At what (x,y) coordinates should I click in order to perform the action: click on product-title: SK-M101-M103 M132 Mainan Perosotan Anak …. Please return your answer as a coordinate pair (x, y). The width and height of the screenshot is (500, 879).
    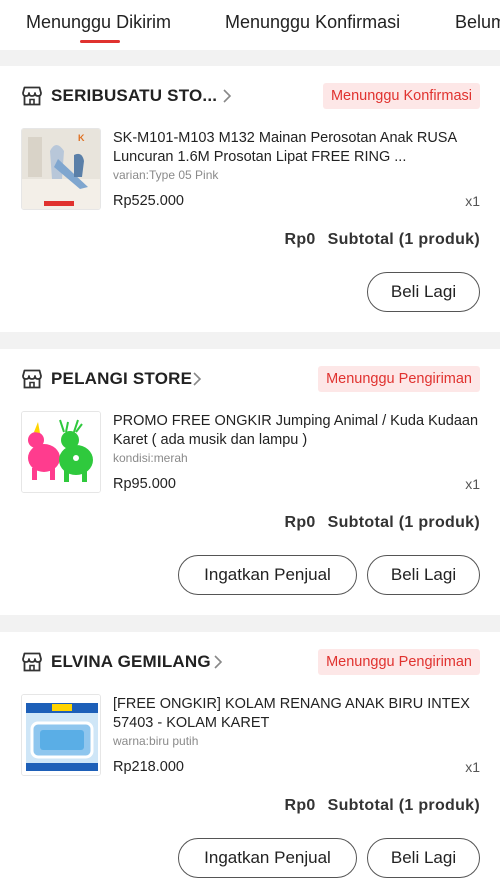
    Looking at the image, I should click on (298, 148).